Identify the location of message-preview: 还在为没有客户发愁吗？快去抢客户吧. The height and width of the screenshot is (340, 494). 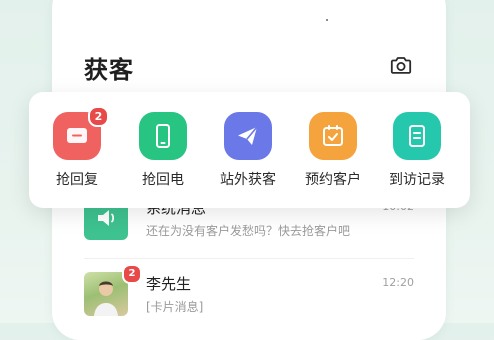
(248, 231).